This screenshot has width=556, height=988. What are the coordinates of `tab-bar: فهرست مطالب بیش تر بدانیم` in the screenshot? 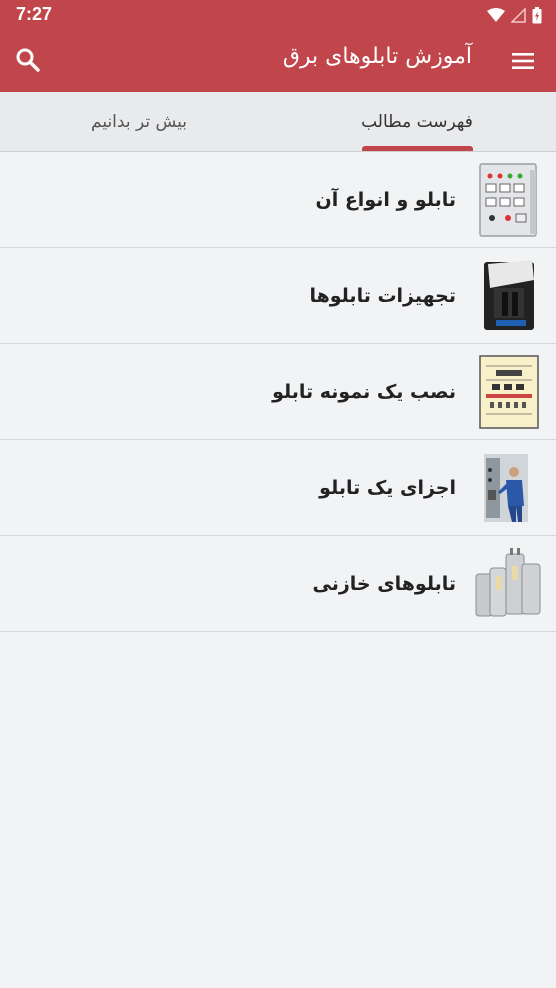 It's located at (278, 122).